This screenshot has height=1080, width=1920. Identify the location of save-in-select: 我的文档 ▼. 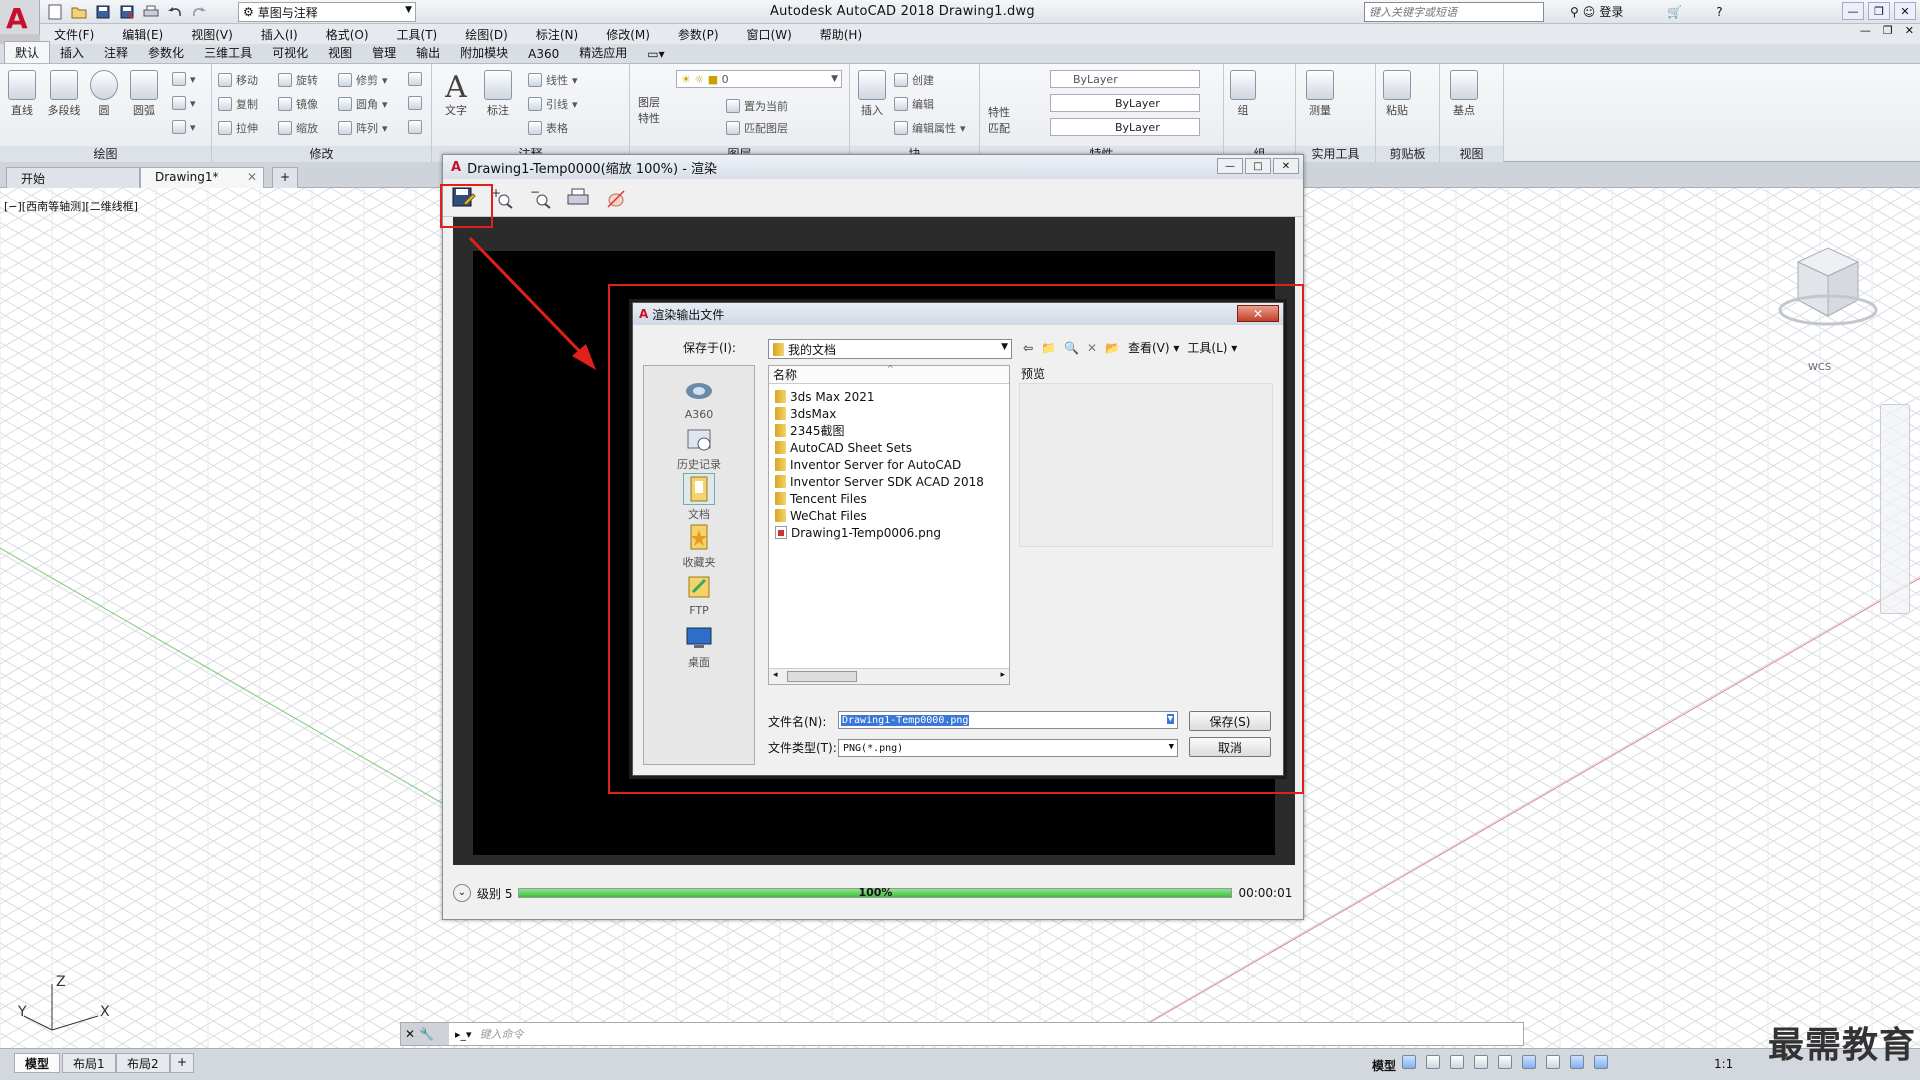
(890, 349).